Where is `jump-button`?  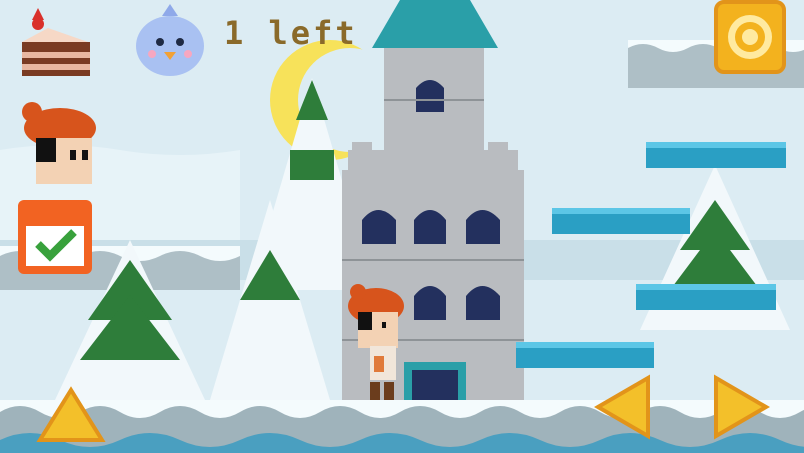
jump-button is located at coordinates (71, 415).